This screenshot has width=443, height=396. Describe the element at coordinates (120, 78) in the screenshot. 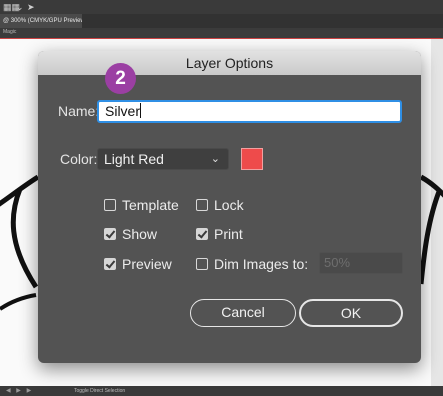

I see `step-number-badge: 2` at that location.